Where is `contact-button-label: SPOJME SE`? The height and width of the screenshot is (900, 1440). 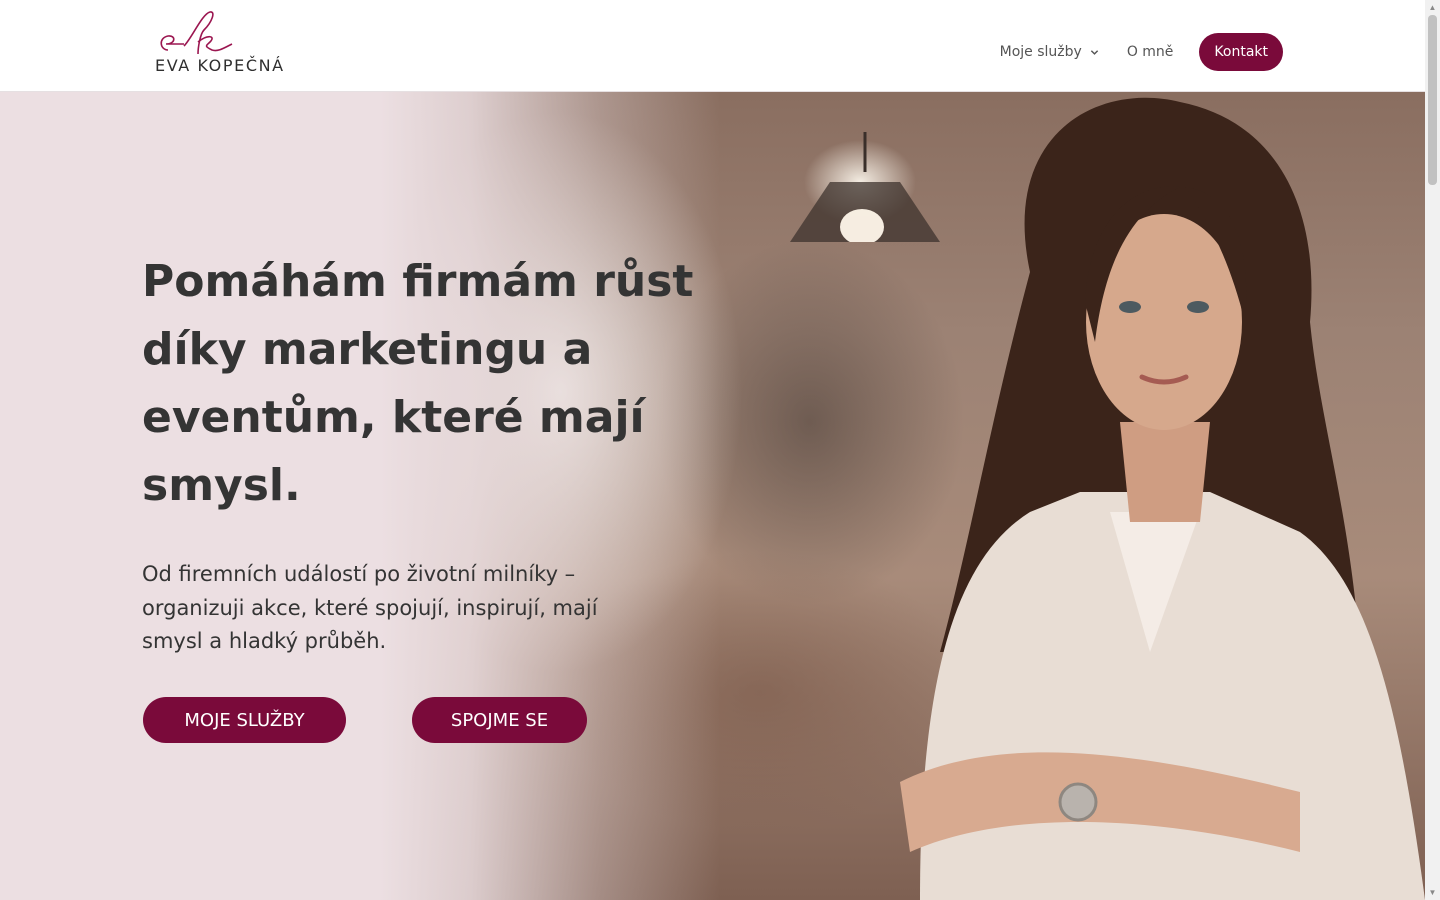
contact-button-label: SPOJME SE is located at coordinates (499, 720).